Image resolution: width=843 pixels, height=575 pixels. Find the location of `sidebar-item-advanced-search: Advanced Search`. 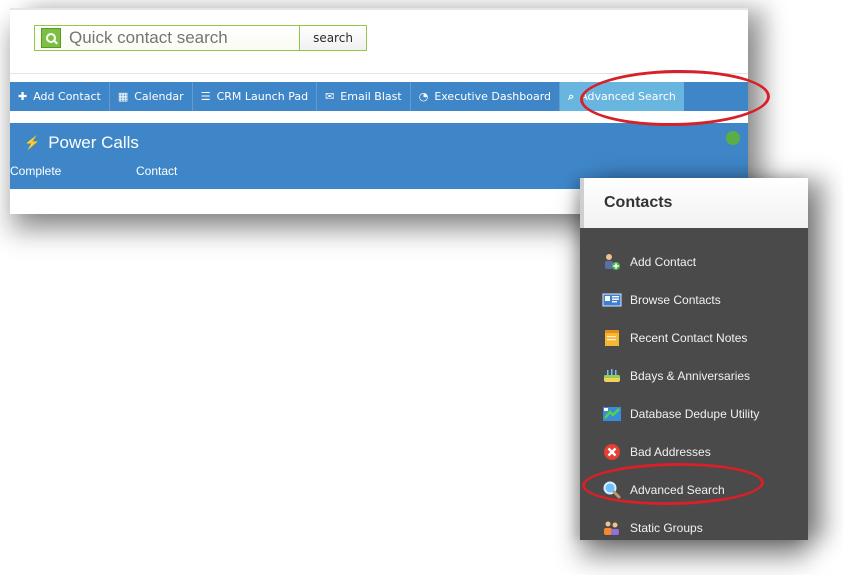

sidebar-item-advanced-search: Advanced Search is located at coordinates (694, 490).